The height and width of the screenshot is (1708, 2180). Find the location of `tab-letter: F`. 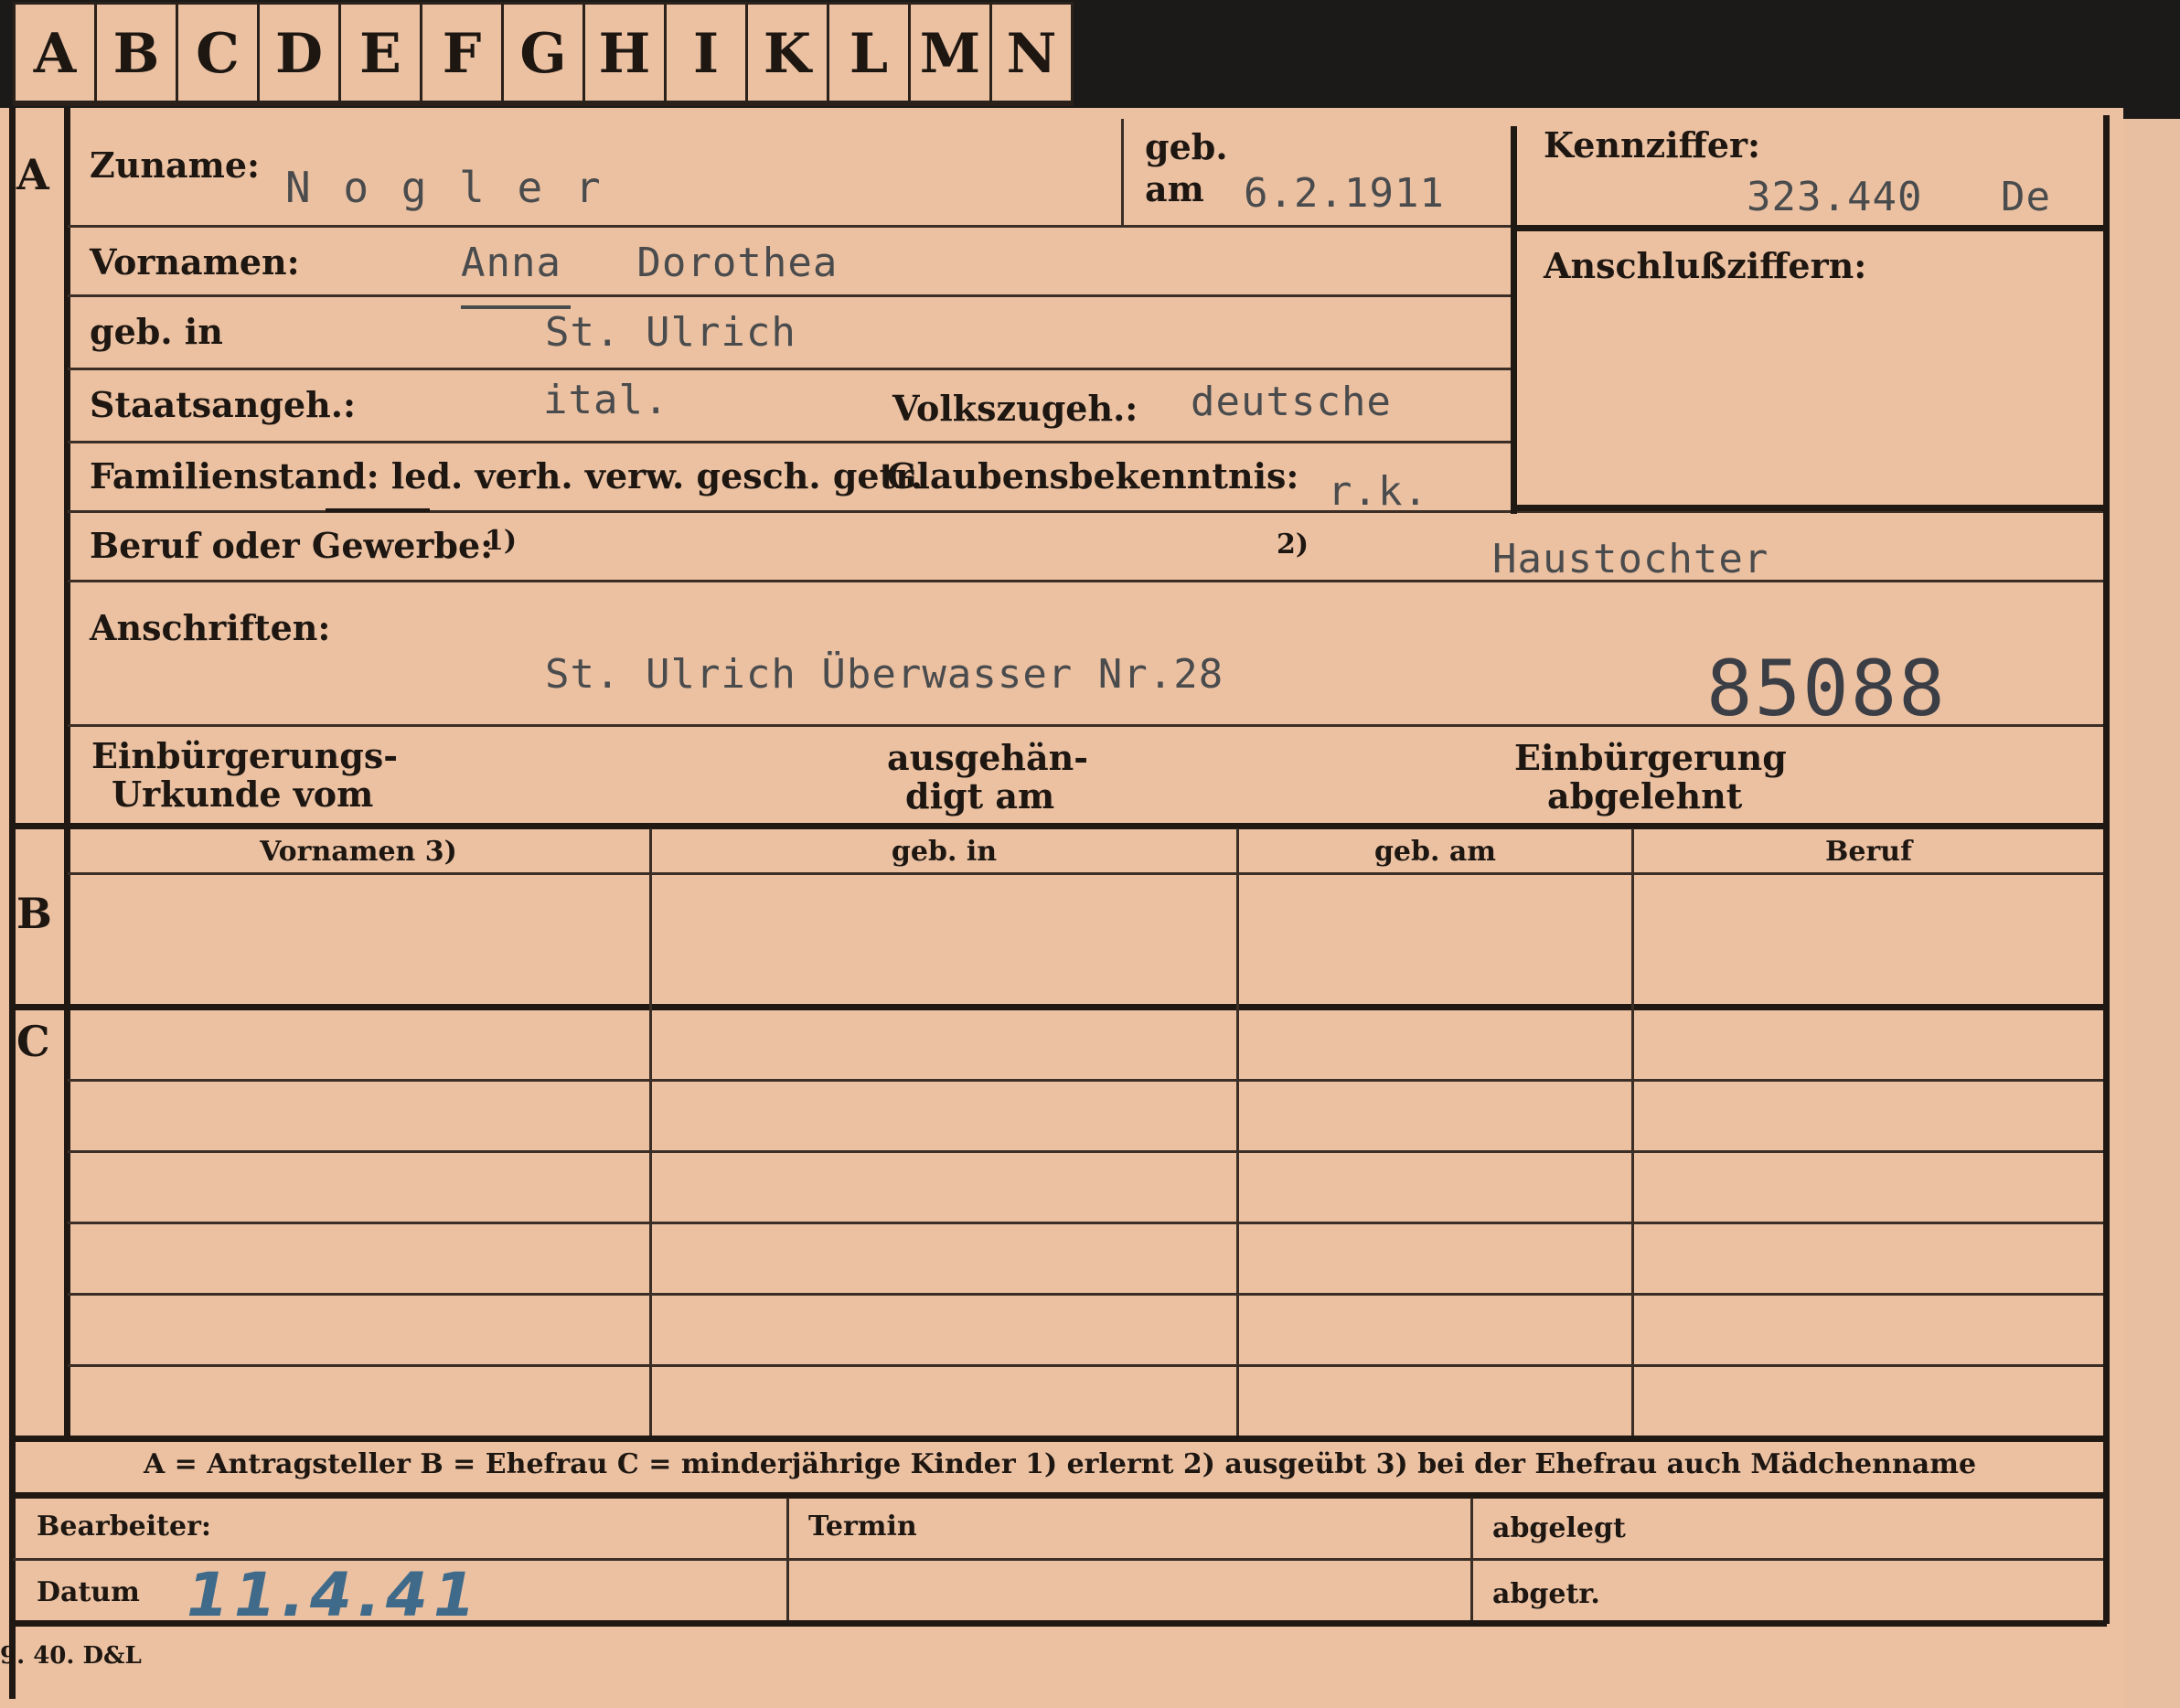

tab-letter: F is located at coordinates (461, 52).